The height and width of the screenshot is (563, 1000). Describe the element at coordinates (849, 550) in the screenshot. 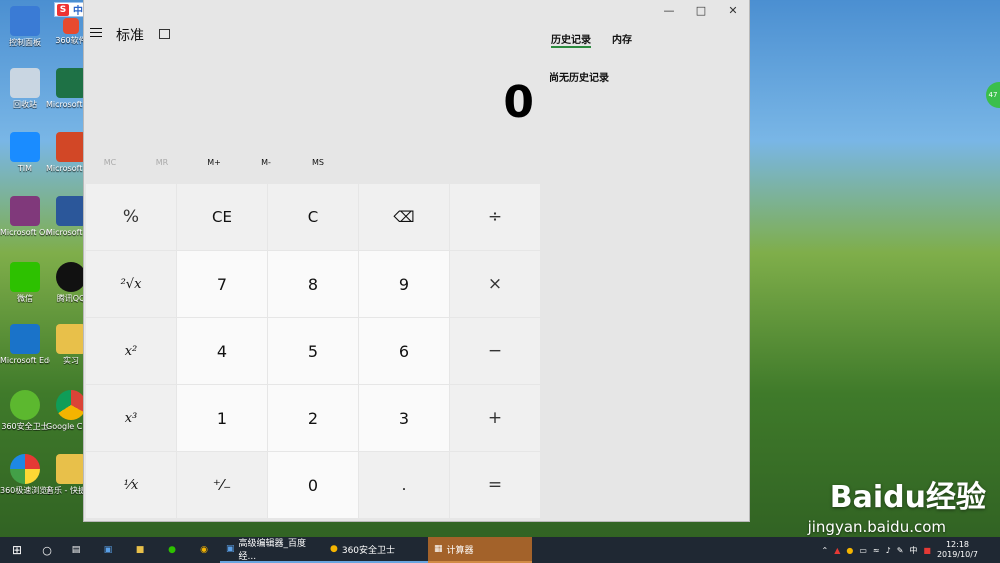

I see `tray-app-icon: ●` at that location.